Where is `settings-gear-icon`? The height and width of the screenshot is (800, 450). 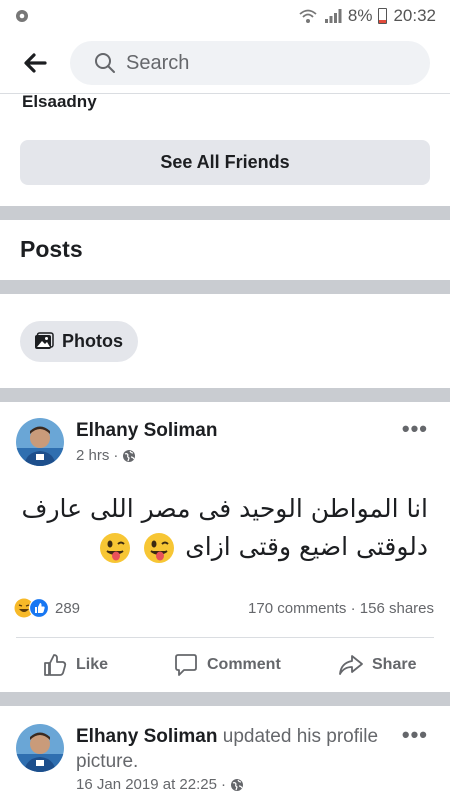 settings-gear-icon is located at coordinates (22, 16).